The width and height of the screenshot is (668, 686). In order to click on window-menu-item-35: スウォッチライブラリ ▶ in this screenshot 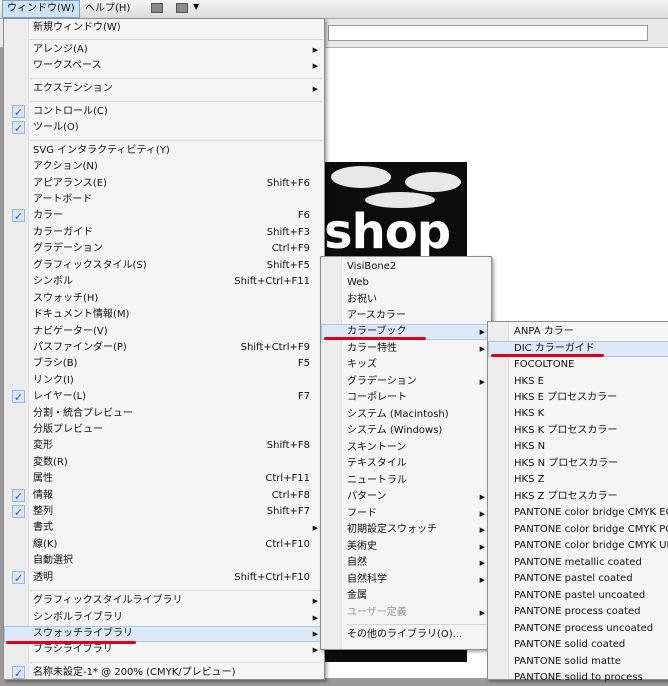, I will do `click(164, 634)`.